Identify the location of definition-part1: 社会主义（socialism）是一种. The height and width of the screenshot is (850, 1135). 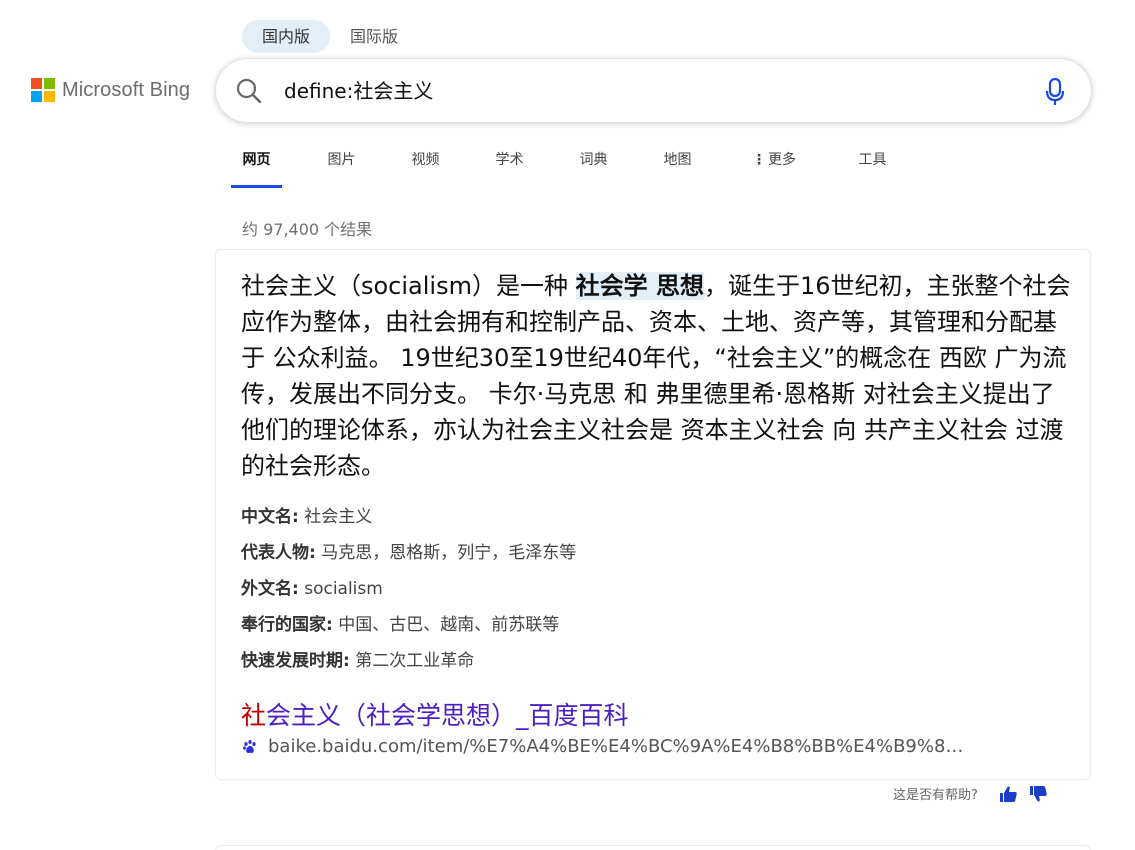
(408, 286).